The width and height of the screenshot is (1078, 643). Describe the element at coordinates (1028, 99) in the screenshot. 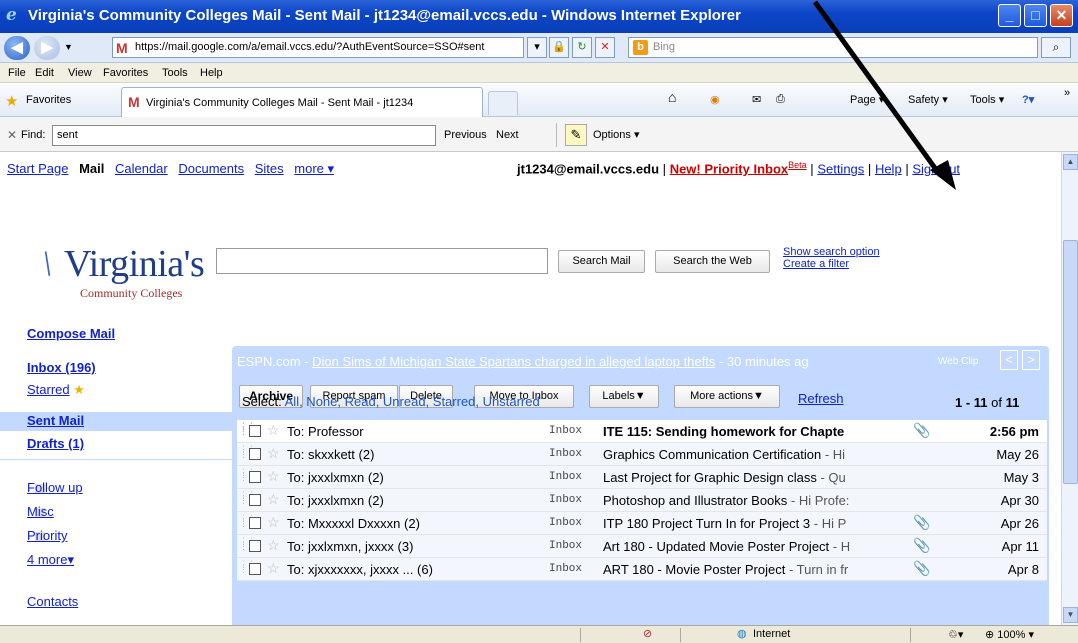

I see `help-menu-icon: ?▾` at that location.